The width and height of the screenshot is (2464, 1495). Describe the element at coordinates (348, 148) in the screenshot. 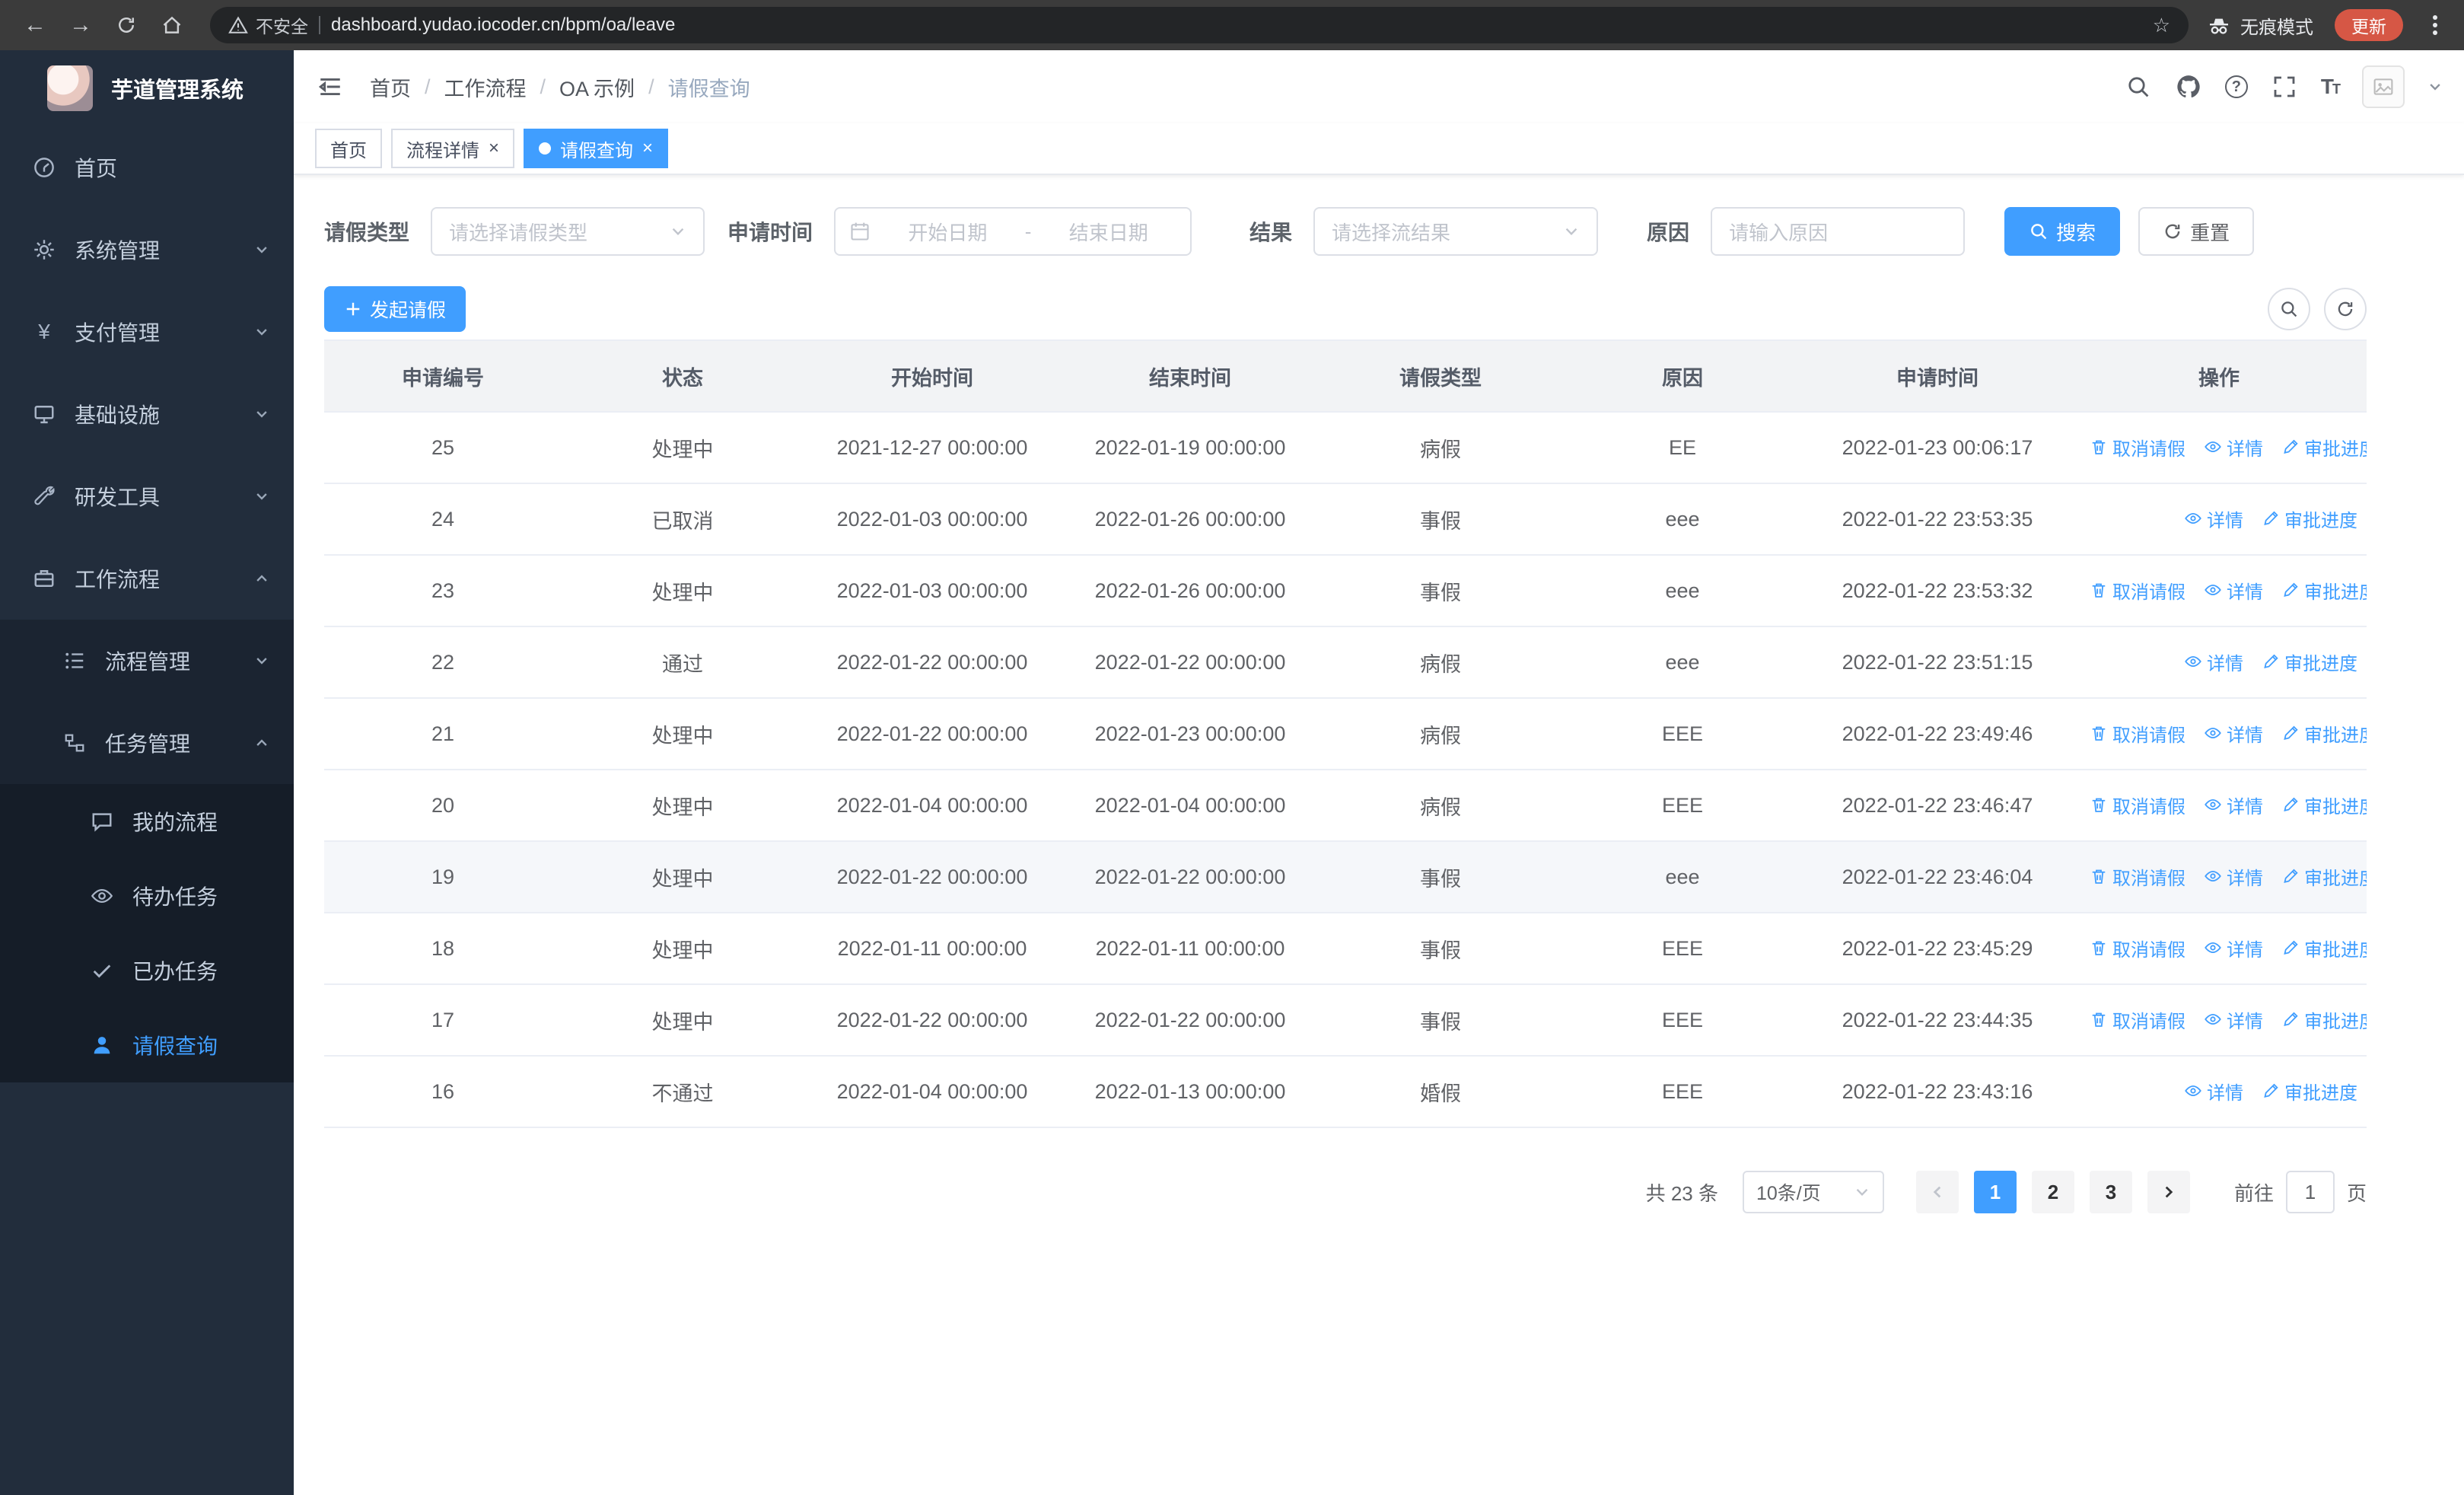

I see `tab-home: 首页` at that location.